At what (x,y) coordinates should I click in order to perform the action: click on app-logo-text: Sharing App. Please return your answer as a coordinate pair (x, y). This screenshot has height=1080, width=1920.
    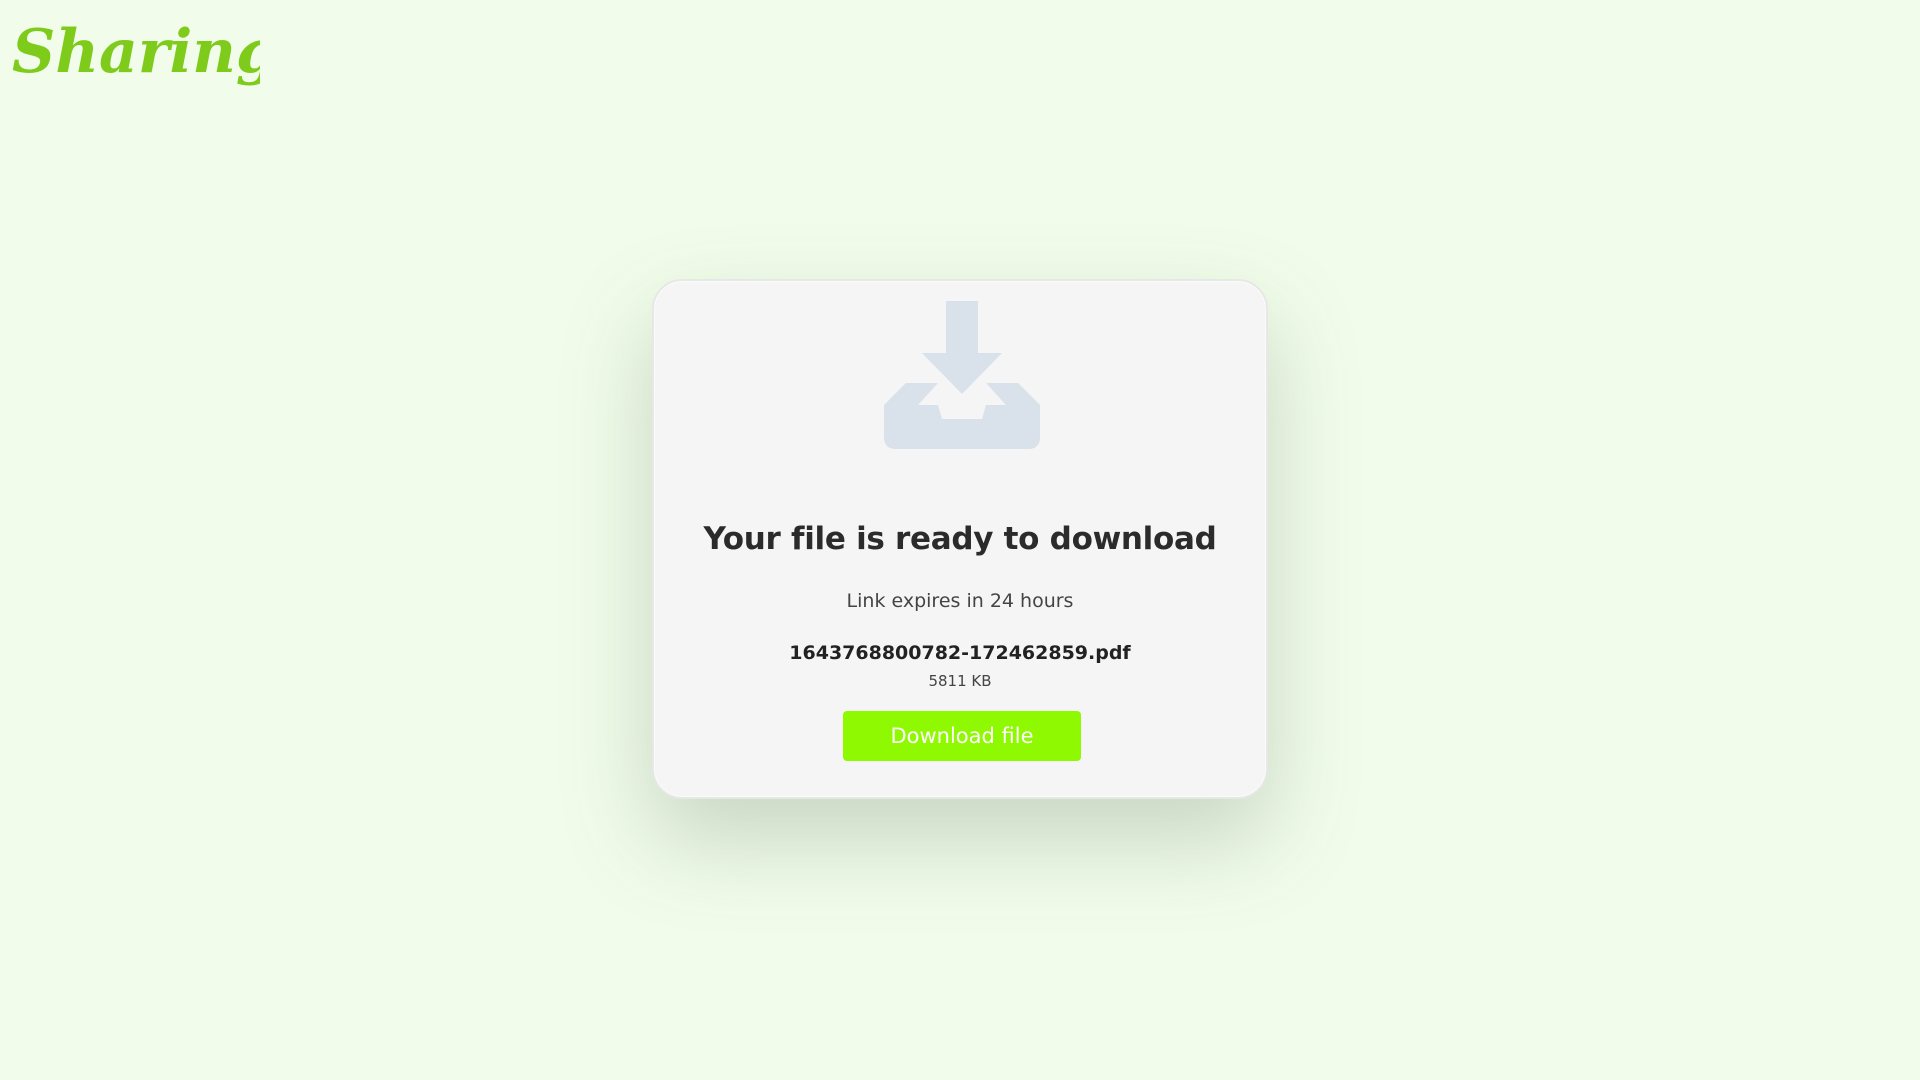
    Looking at the image, I should click on (136, 52).